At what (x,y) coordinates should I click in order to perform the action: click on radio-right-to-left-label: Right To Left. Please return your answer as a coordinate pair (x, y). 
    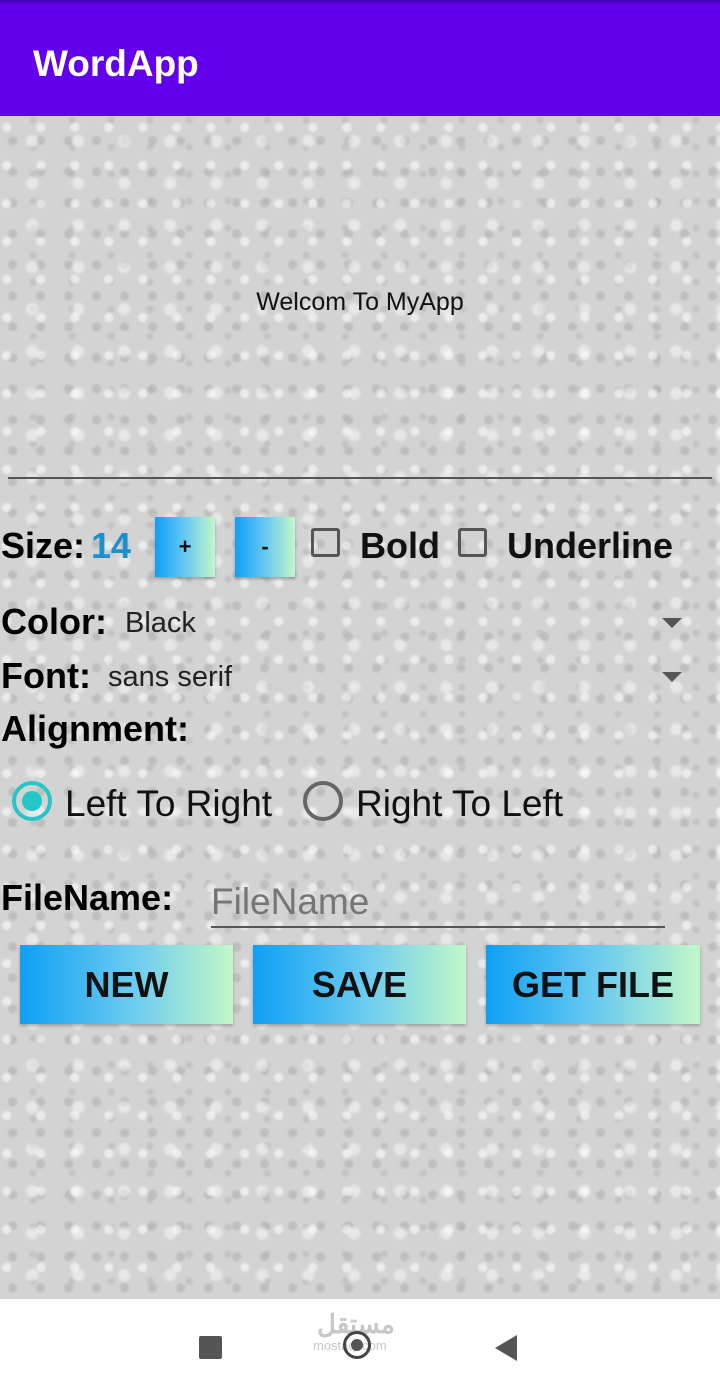
    Looking at the image, I should click on (459, 803).